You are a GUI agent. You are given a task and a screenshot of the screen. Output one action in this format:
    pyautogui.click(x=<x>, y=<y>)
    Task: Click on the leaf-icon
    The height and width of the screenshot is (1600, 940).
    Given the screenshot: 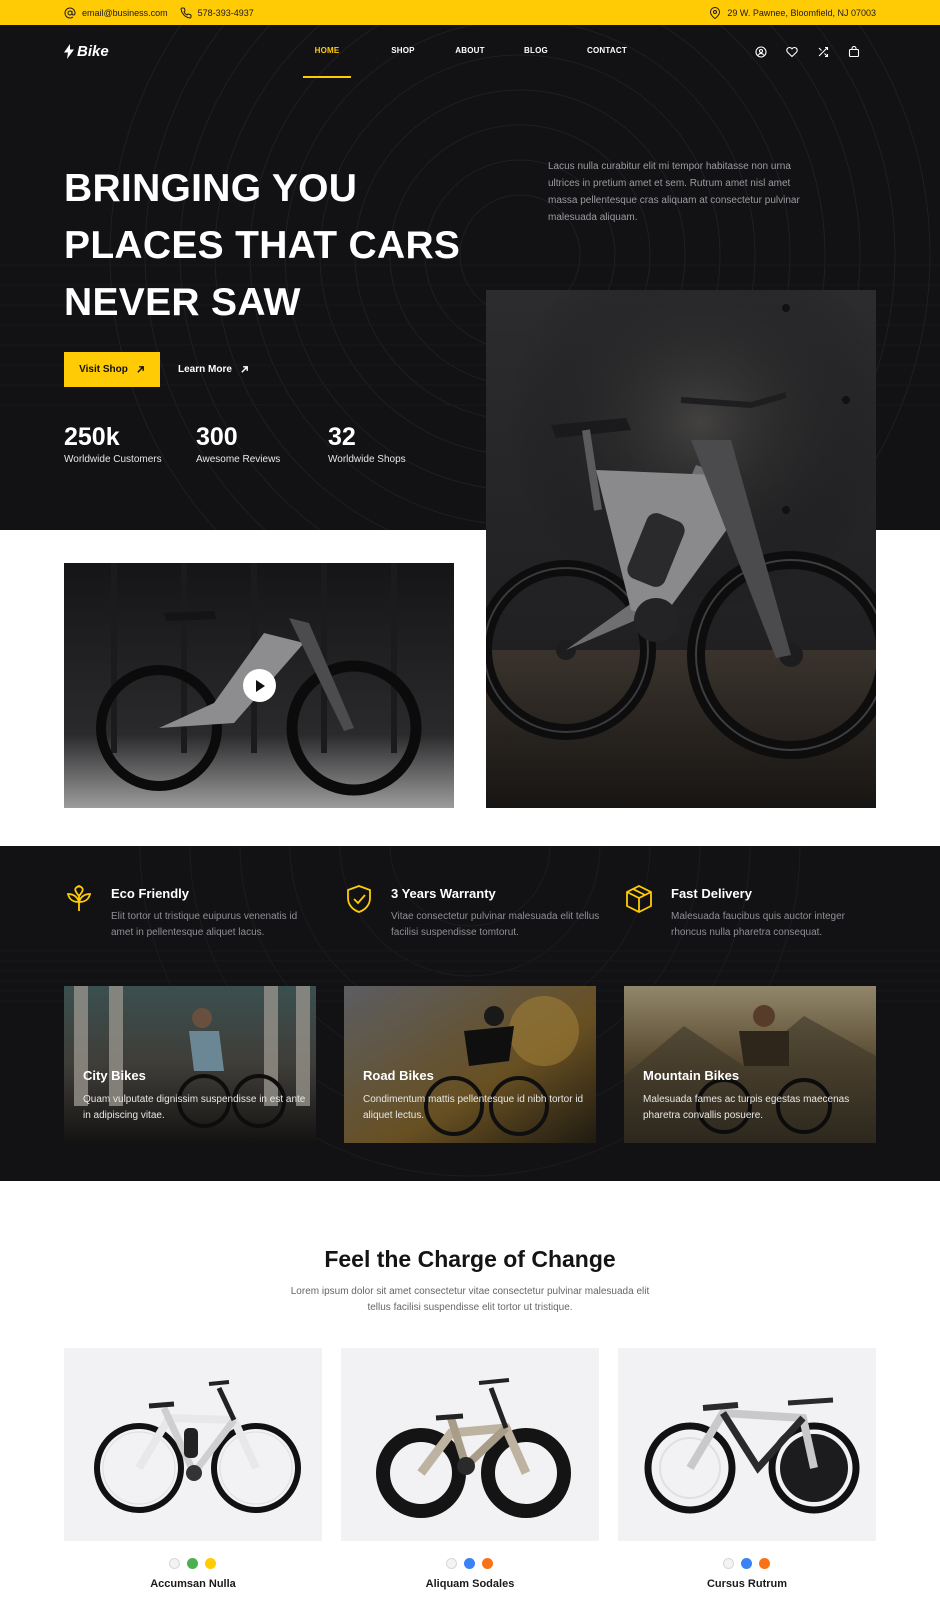 What is the action you would take?
    pyautogui.click(x=79, y=898)
    